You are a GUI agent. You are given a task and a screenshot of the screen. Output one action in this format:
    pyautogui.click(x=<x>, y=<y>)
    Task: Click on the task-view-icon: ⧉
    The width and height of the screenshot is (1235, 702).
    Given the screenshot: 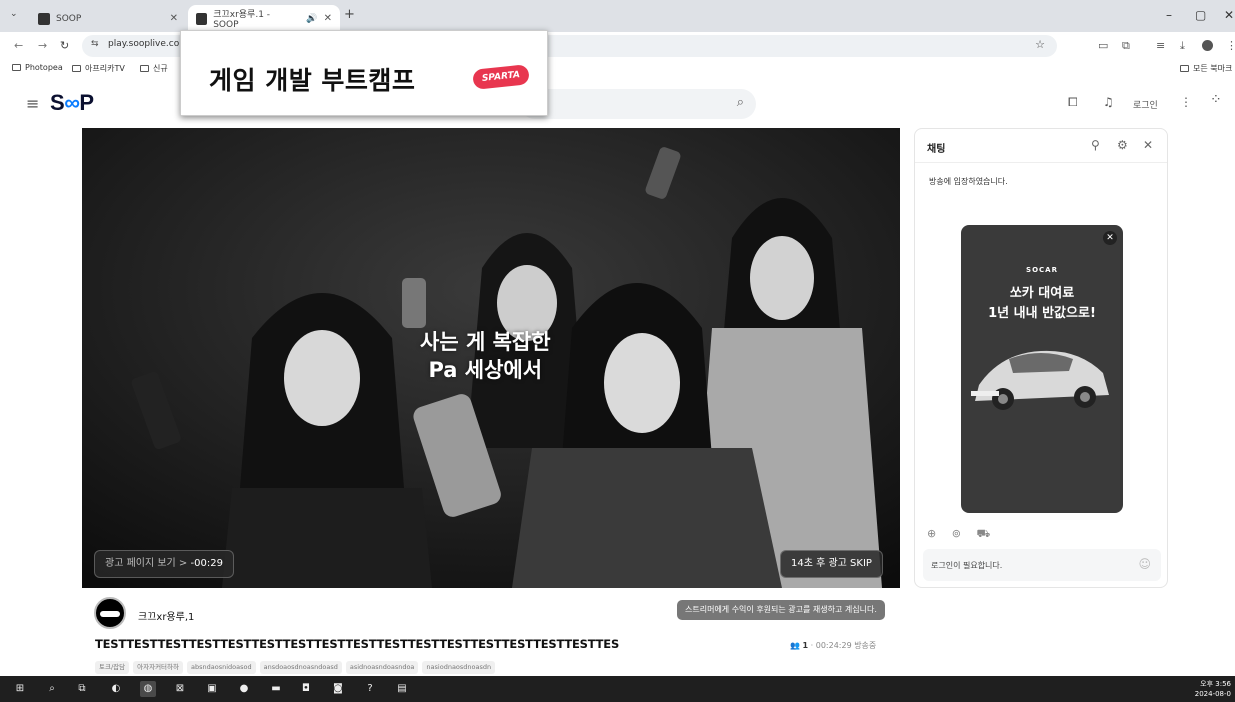 What is the action you would take?
    pyautogui.click(x=82, y=689)
    